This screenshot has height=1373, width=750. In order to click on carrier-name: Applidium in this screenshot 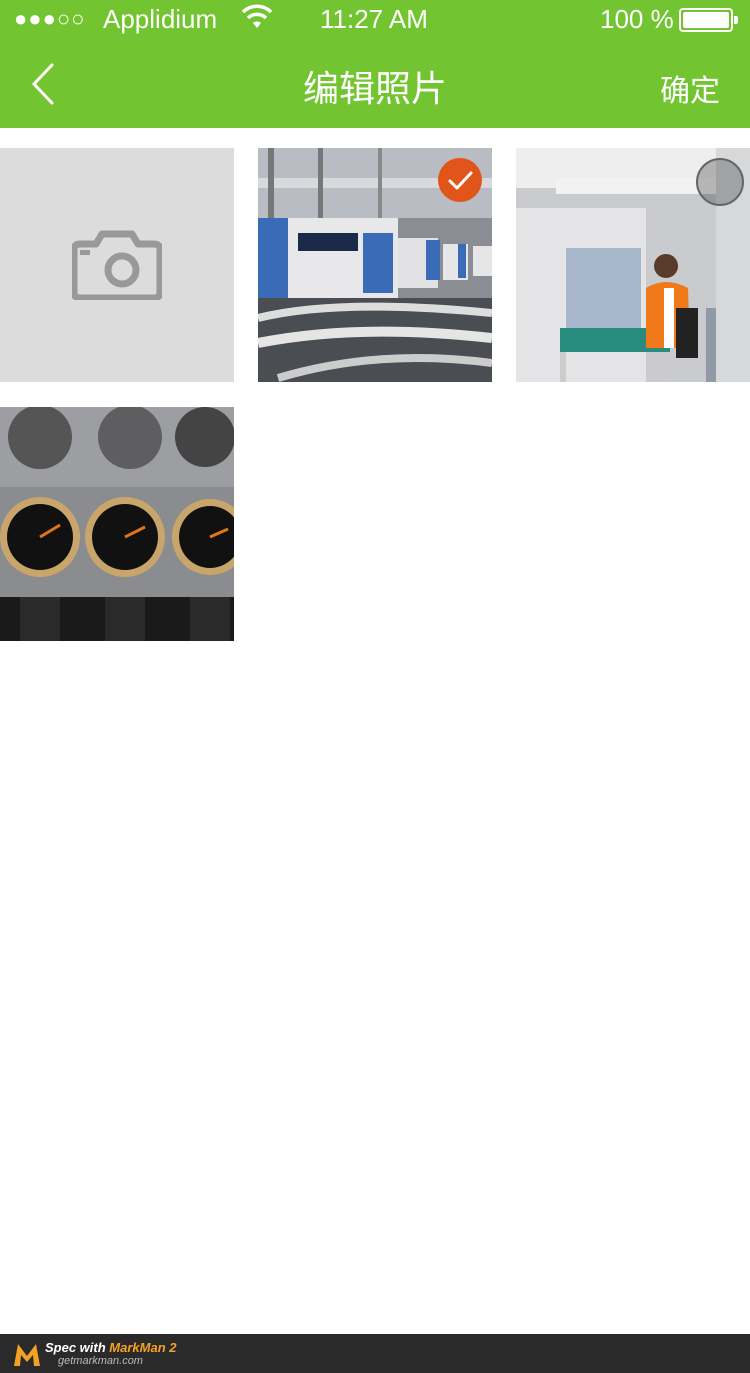, I will do `click(160, 19)`.